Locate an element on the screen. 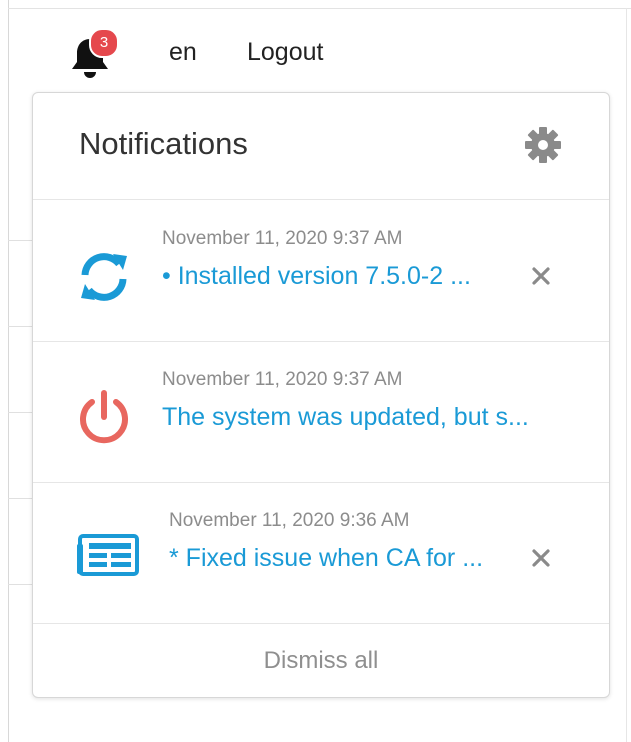  dismiss-all-button: Dismiss all is located at coordinates (321, 661).